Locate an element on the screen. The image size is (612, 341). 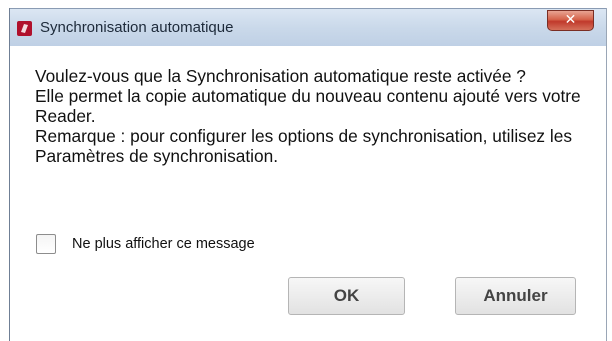
dont-show-again-label: Ne plus afficher ce message is located at coordinates (163, 244).